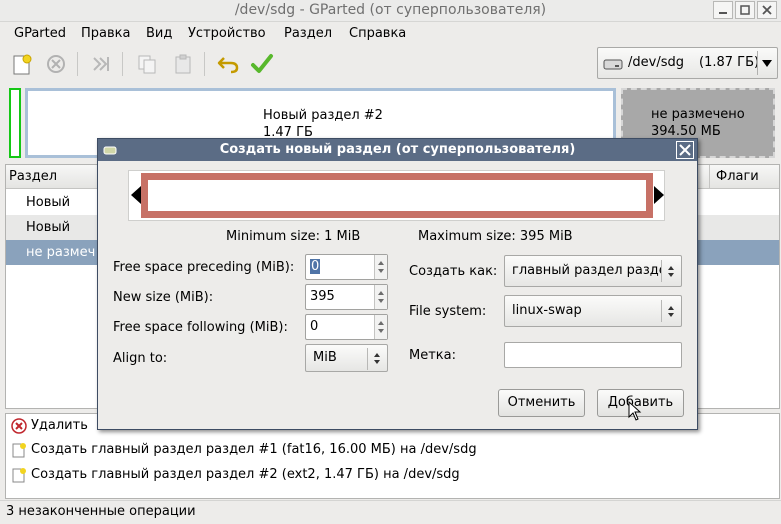  What do you see at coordinates (390, 512) in the screenshot?
I see `status-bar: 3 незаконченные операции` at bounding box center [390, 512].